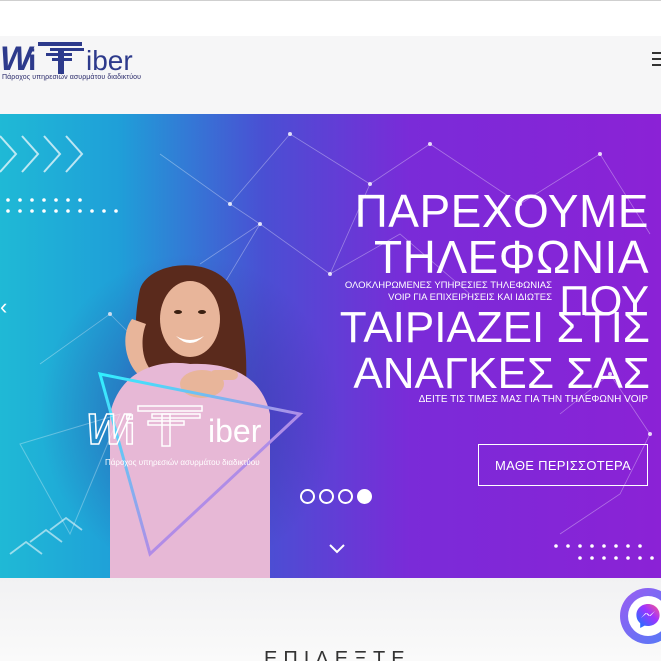 This screenshot has height=661, width=661. I want to click on logo-tagline: Πάροχος υπηρεσιών ασυρμάτου διαδικτύου, so click(72, 77).